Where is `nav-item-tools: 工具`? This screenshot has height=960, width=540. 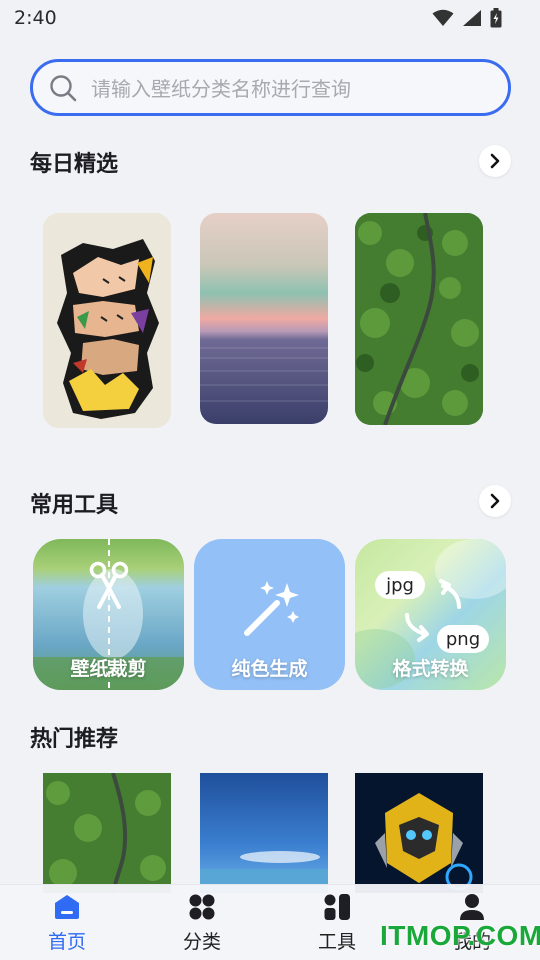 nav-item-tools: 工具 is located at coordinates (337, 923).